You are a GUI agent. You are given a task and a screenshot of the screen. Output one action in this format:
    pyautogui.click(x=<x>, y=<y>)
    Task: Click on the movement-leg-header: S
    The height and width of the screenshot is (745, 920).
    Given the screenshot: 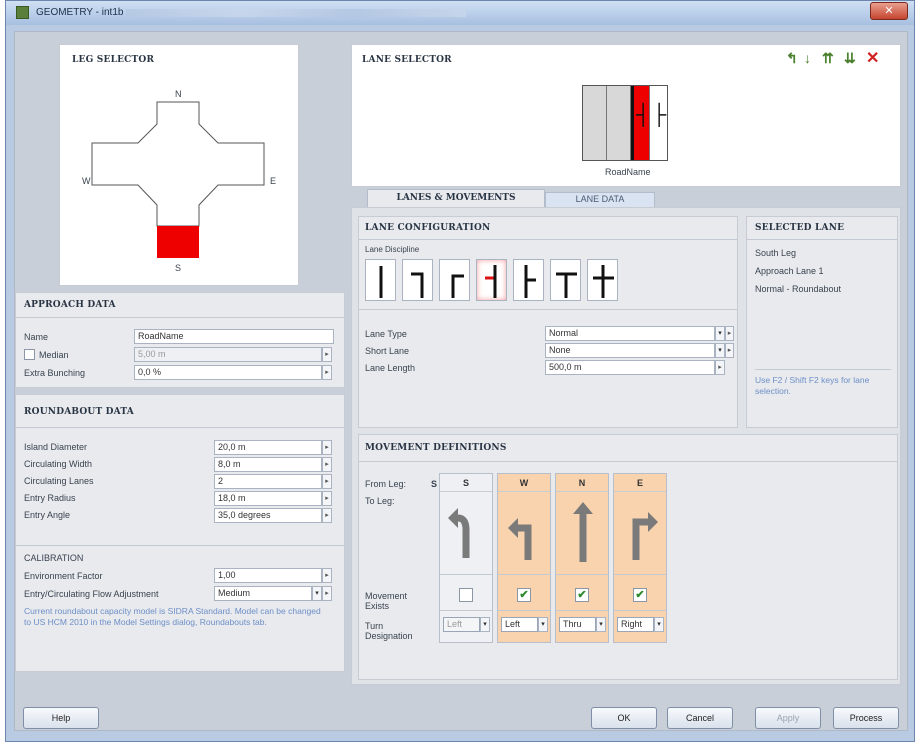 What is the action you would take?
    pyautogui.click(x=466, y=483)
    